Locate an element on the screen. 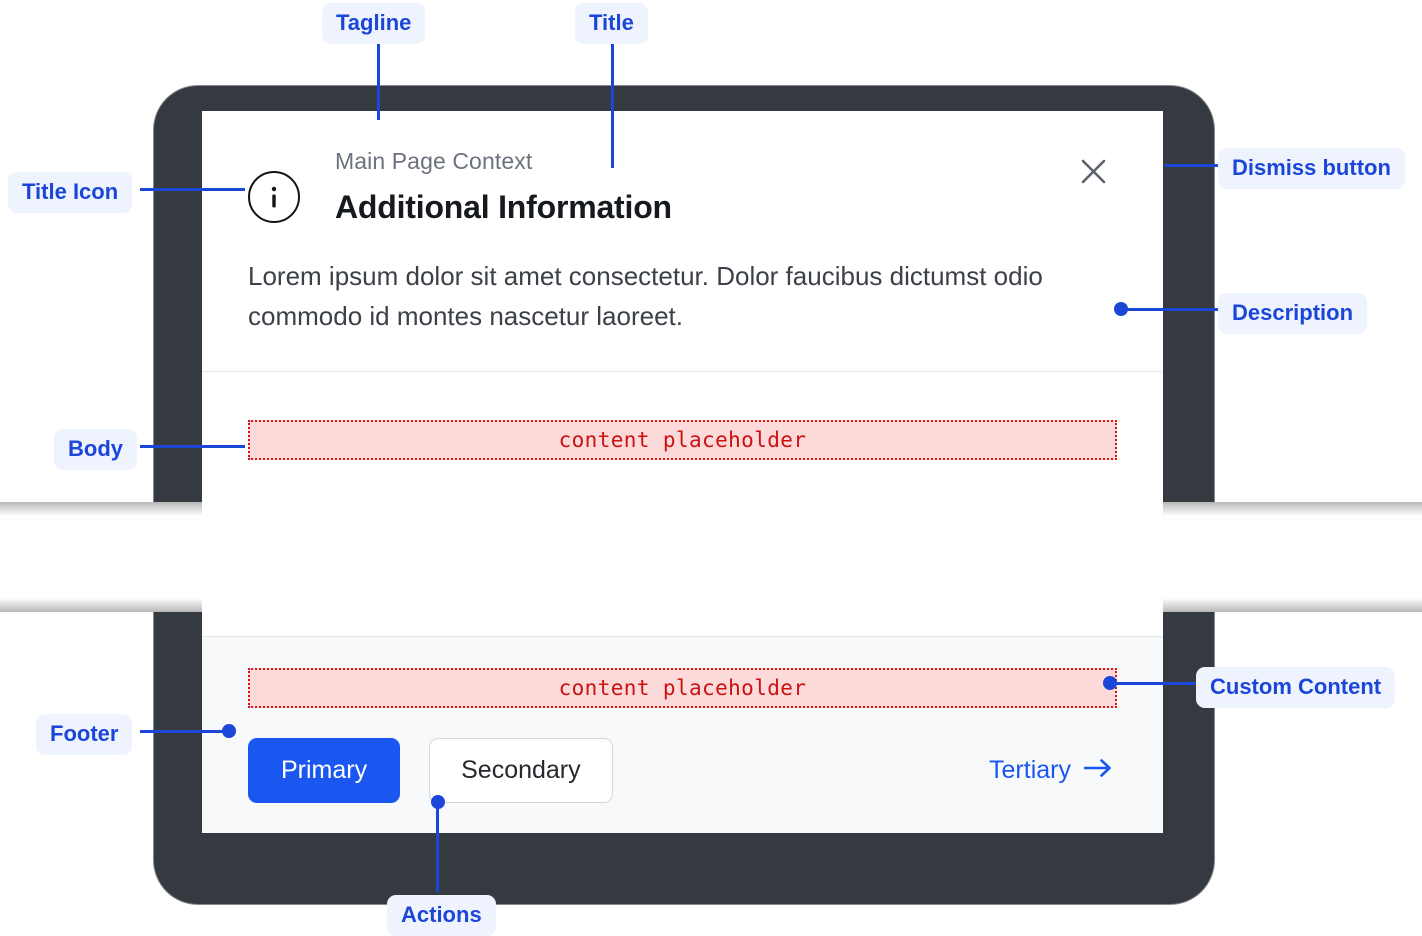 This screenshot has height=936, width=1422. annotation-custom-content-leader is located at coordinates (1156, 683).